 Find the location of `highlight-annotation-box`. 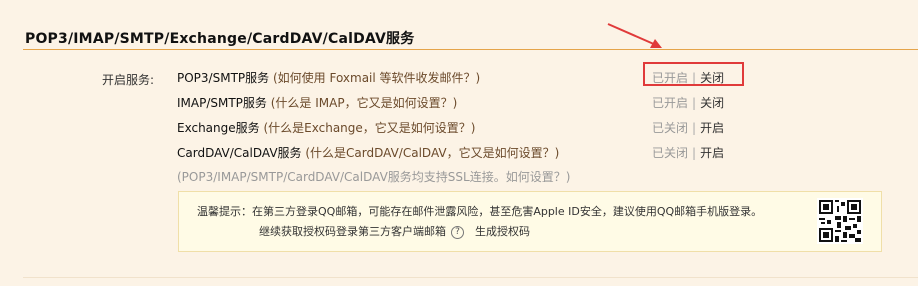

highlight-annotation-box is located at coordinates (693, 74).